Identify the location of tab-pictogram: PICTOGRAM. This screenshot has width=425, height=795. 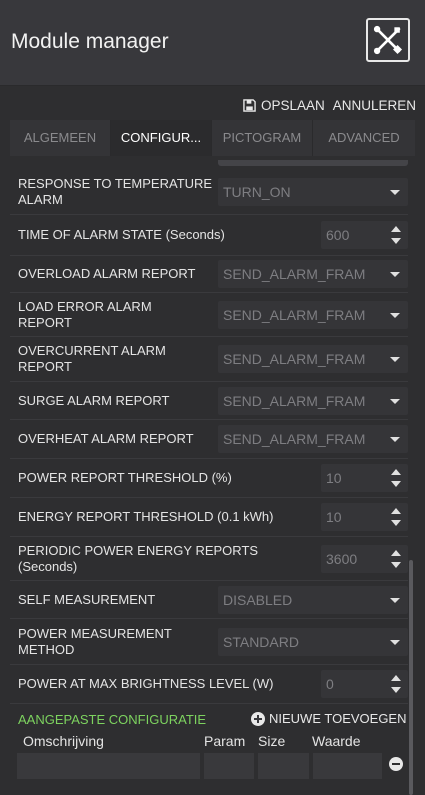
(262, 138).